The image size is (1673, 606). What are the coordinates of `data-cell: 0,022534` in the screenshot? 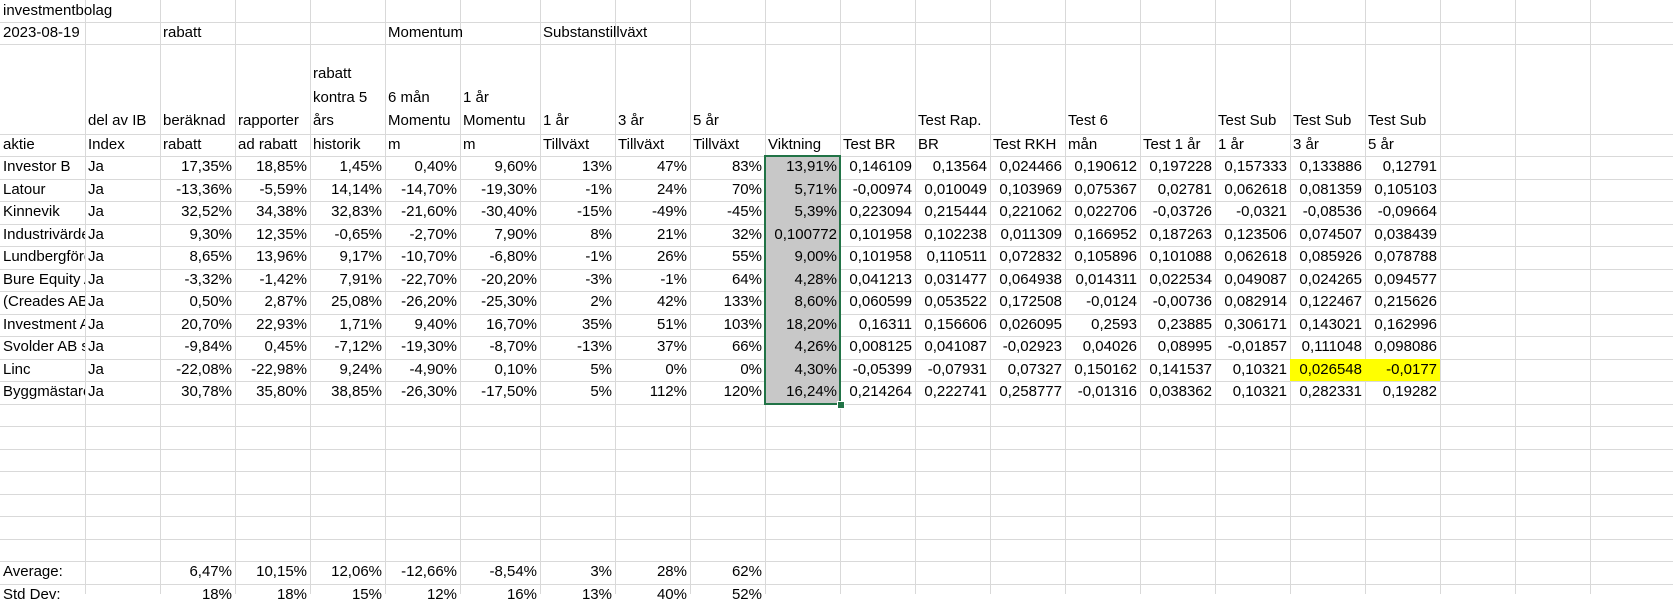 It's located at (1177, 280).